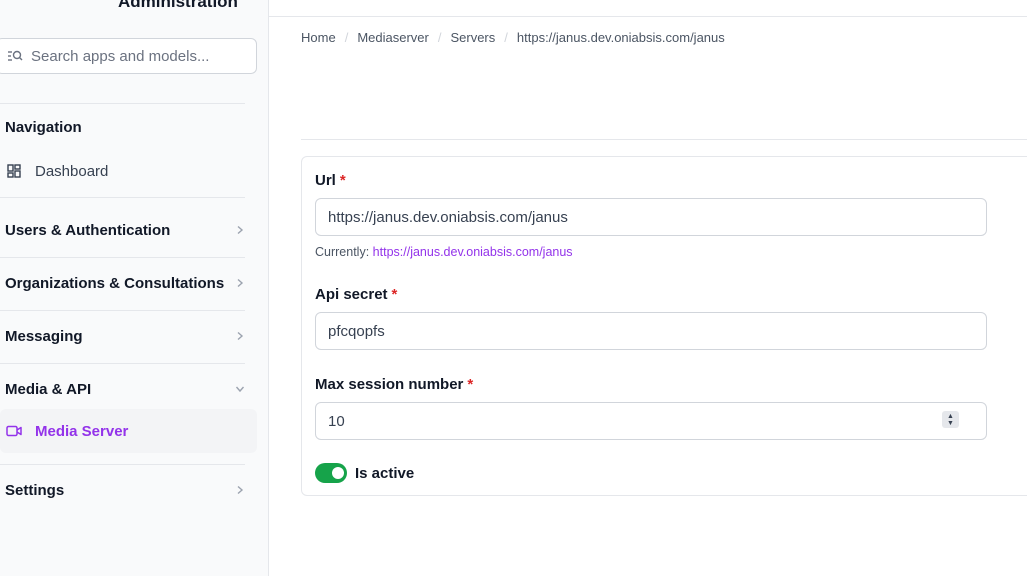 This screenshot has height=576, width=1027. What do you see at coordinates (15, 55) in the screenshot?
I see `search-icon` at bounding box center [15, 55].